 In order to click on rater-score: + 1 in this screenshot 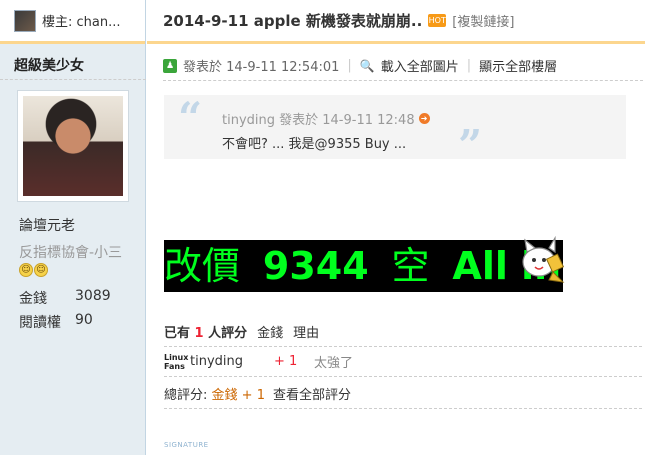, I will do `click(286, 361)`.